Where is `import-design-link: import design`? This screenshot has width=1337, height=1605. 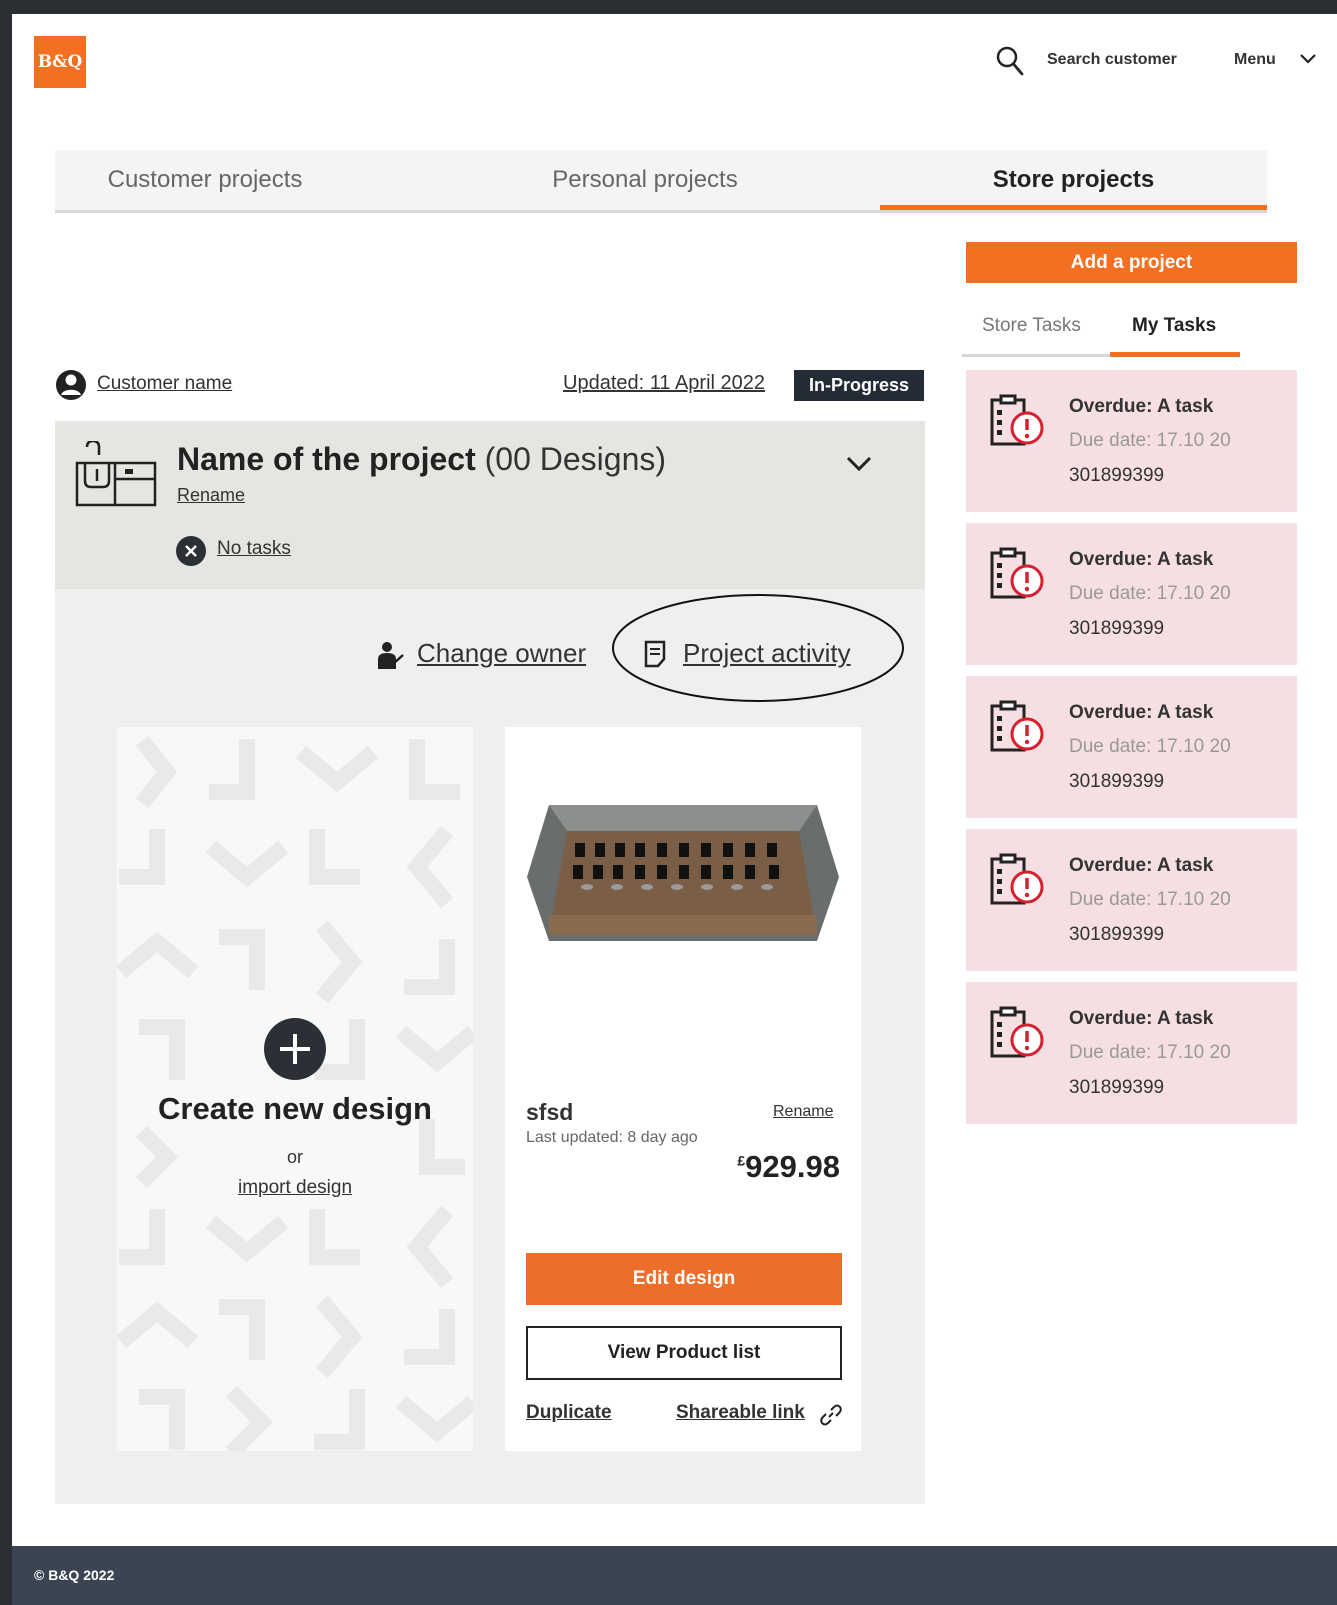 import-design-link: import design is located at coordinates (295, 1188).